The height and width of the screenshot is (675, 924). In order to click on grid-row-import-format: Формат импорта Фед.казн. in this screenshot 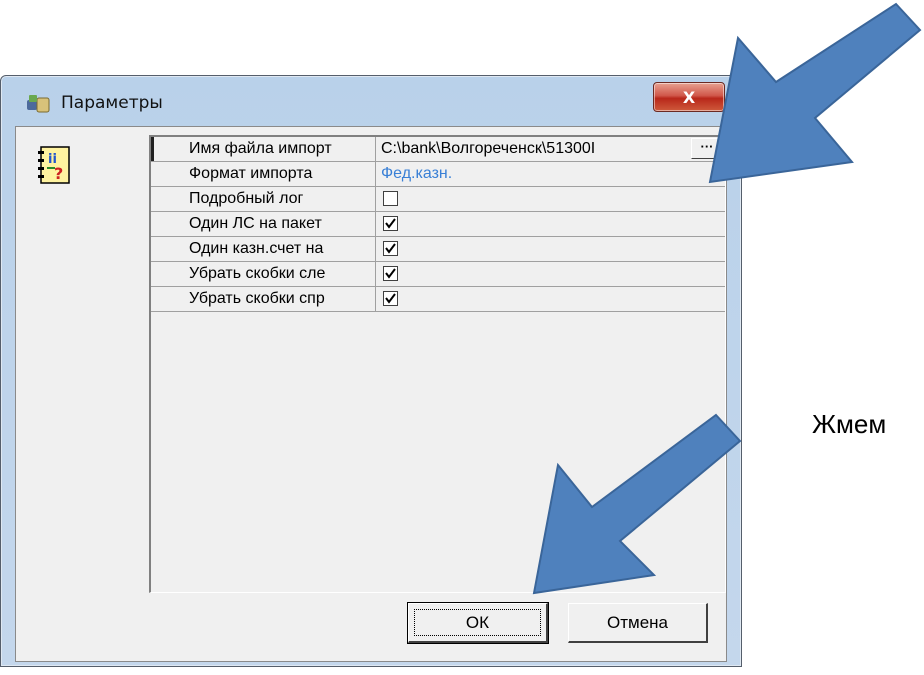, I will do `click(438, 174)`.